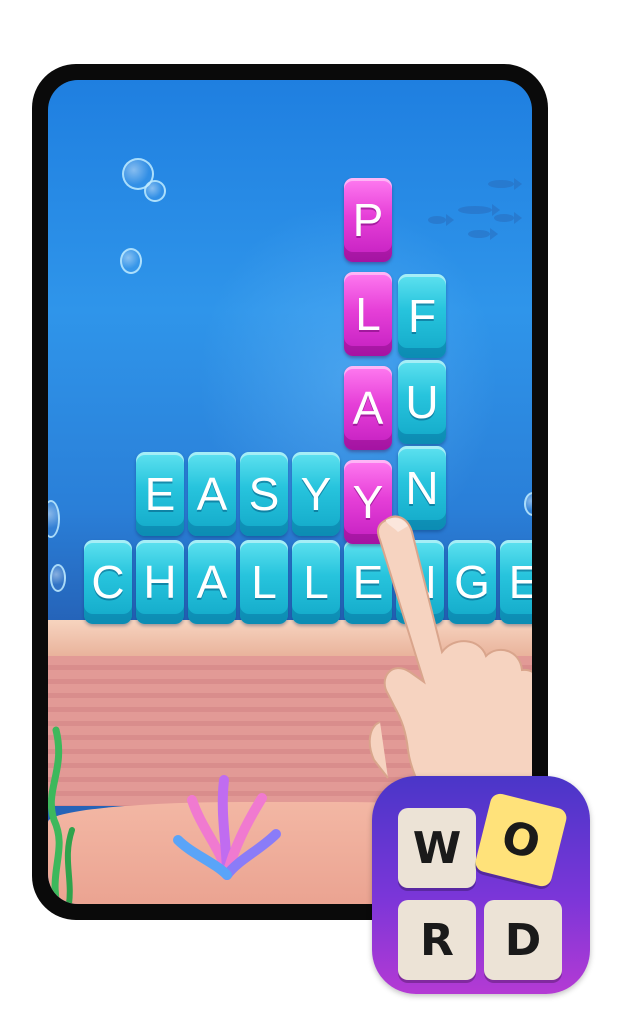 This screenshot has height=1024, width=643. Describe the element at coordinates (368, 220) in the screenshot. I see `tile-play-p: P` at that location.